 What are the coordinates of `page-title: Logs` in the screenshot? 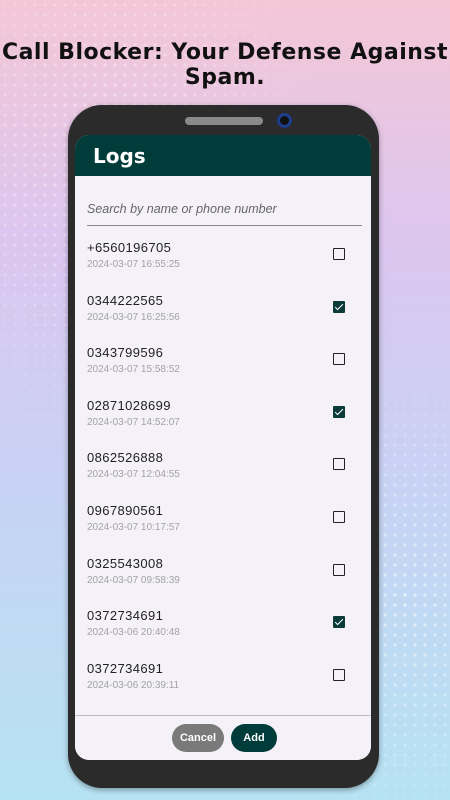 It's located at (119, 155).